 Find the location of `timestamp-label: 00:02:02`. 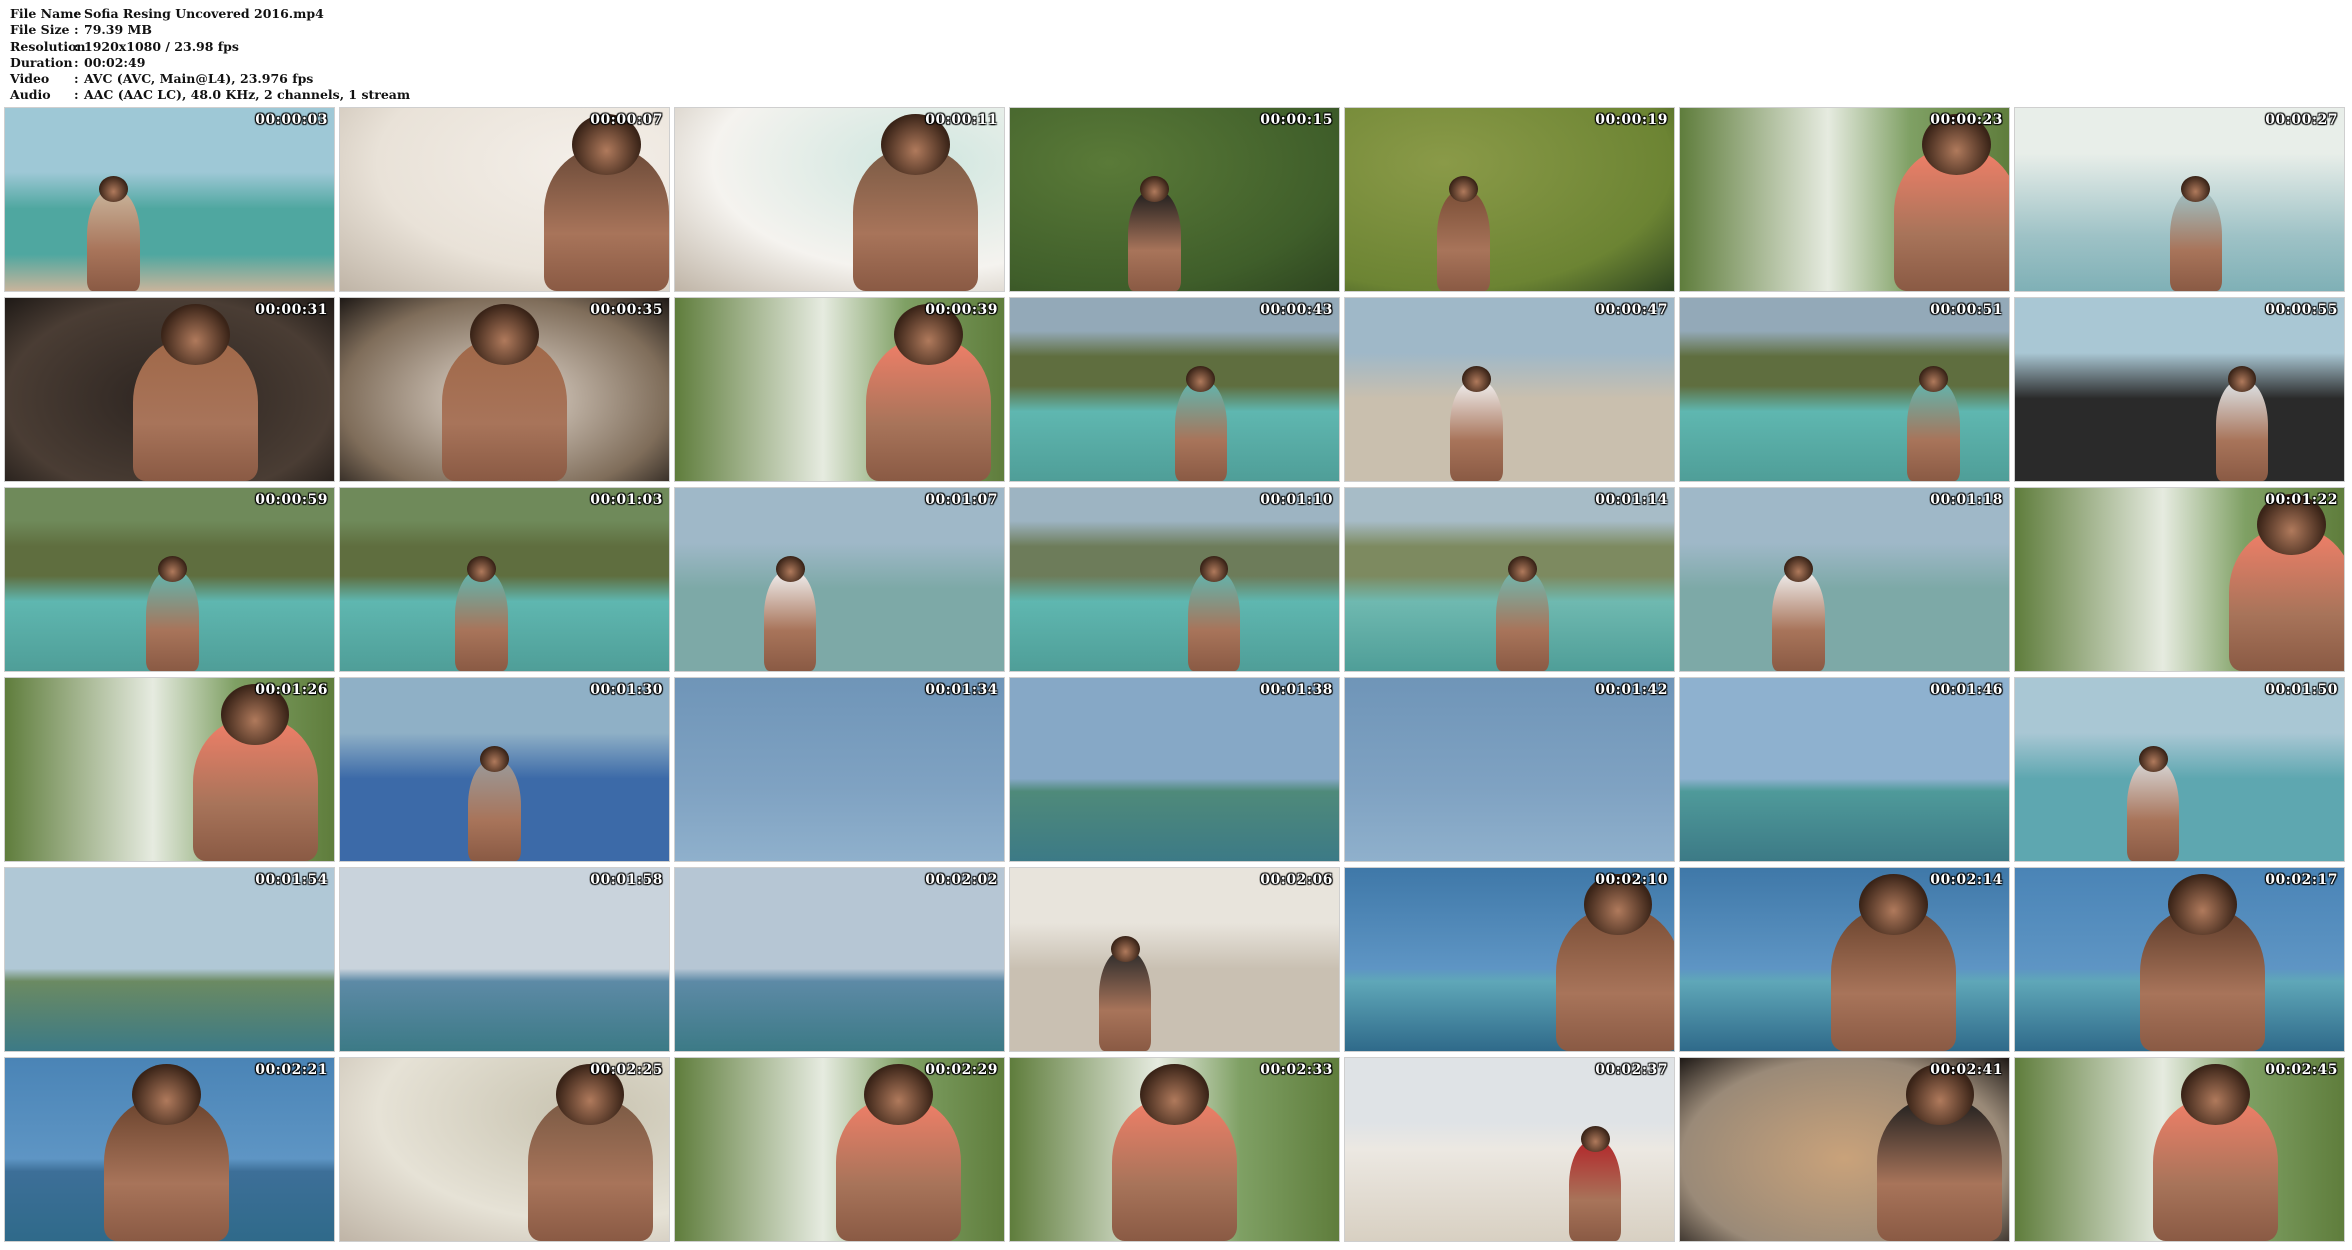

timestamp-label: 00:02:02 is located at coordinates (961, 880).